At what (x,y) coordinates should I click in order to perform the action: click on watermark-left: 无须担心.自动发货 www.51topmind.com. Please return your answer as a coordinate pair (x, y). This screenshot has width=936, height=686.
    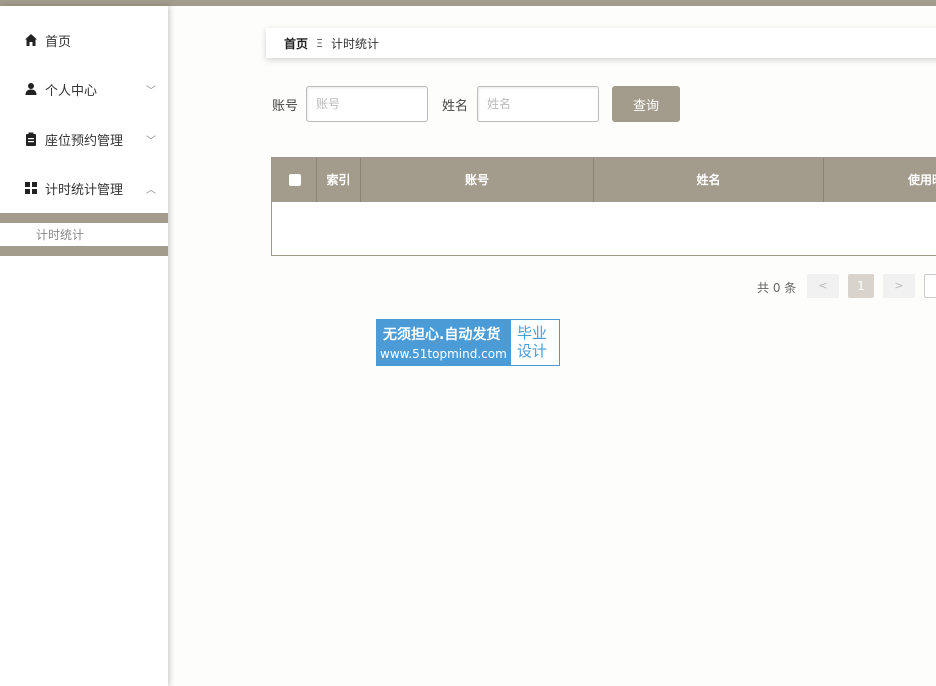
    Looking at the image, I should click on (444, 342).